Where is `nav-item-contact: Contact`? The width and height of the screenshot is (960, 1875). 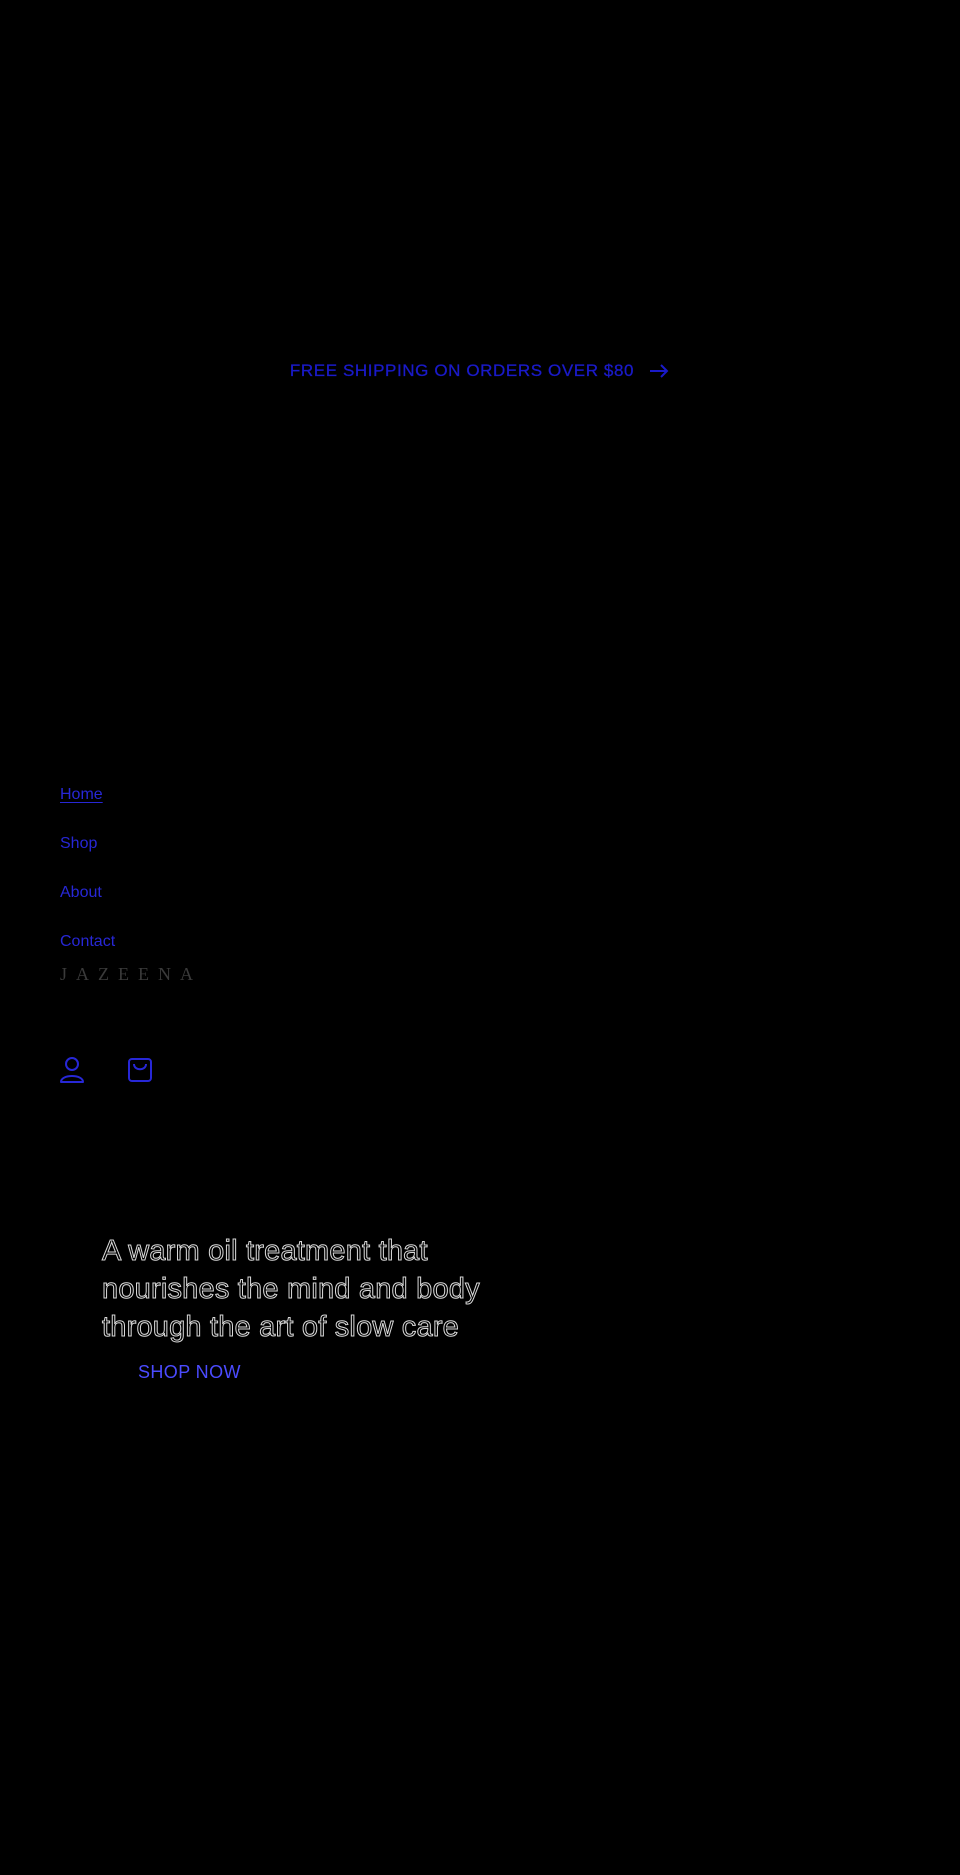
nav-item-contact: Contact is located at coordinates (87, 941).